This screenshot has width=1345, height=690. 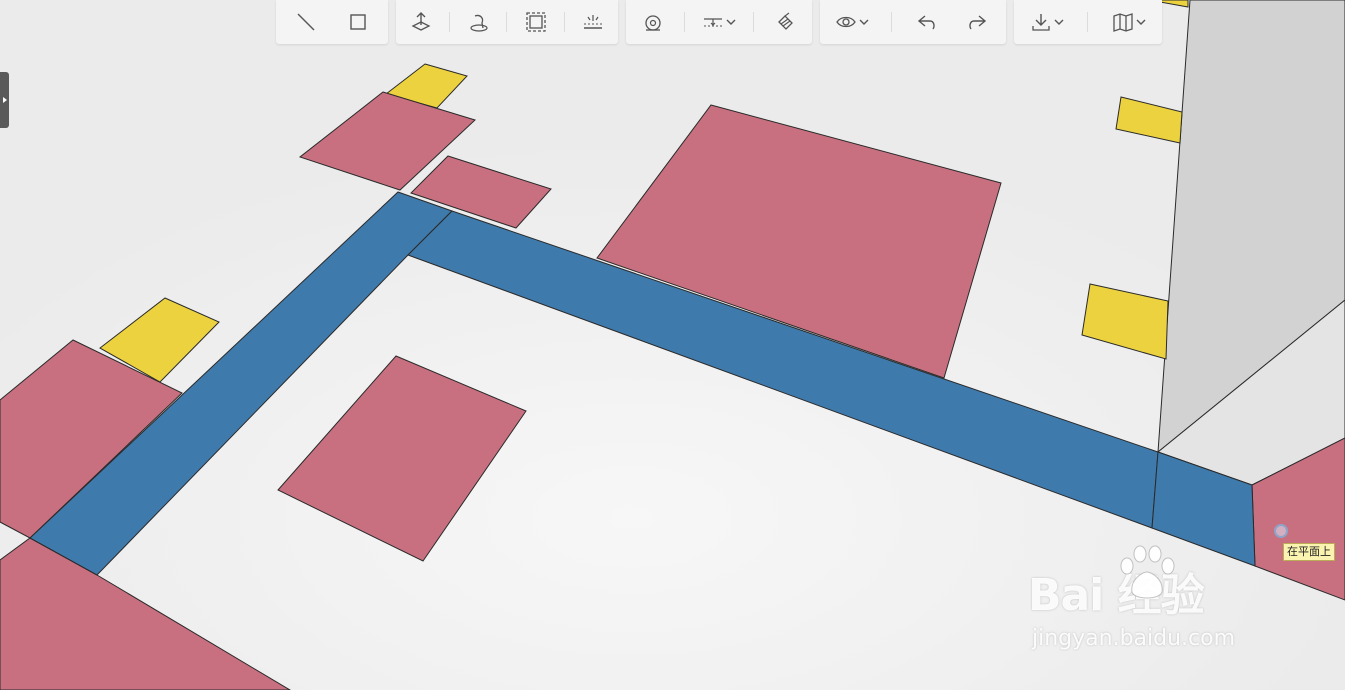 I want to click on offset-button, so click(x=536, y=22).